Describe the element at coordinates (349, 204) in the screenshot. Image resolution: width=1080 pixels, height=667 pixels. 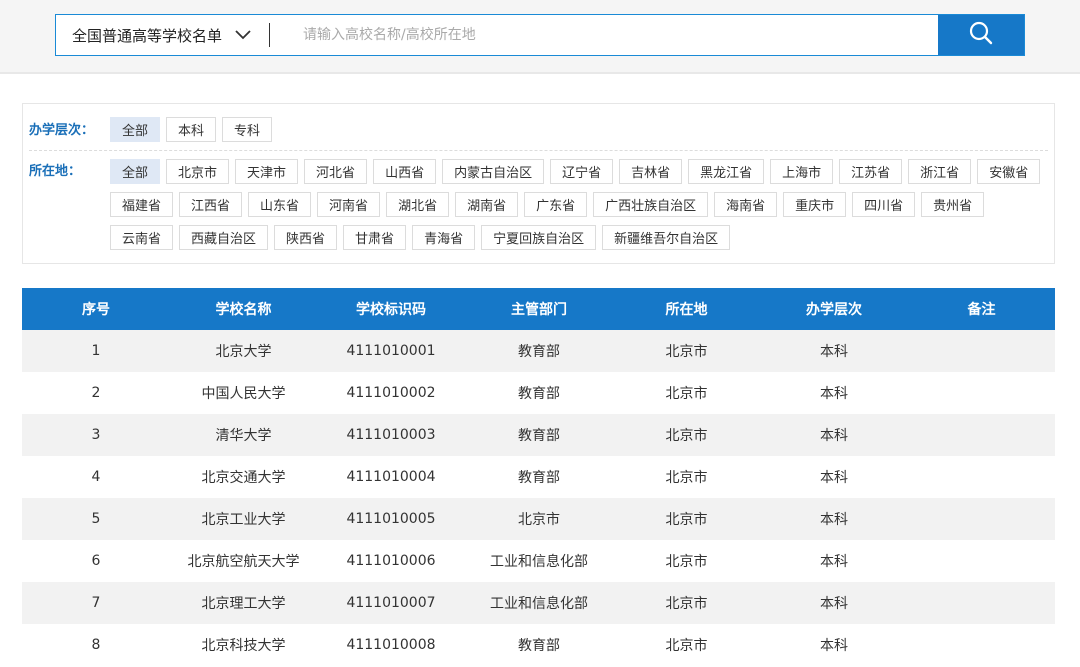
I see `location-chip: 河南省` at that location.